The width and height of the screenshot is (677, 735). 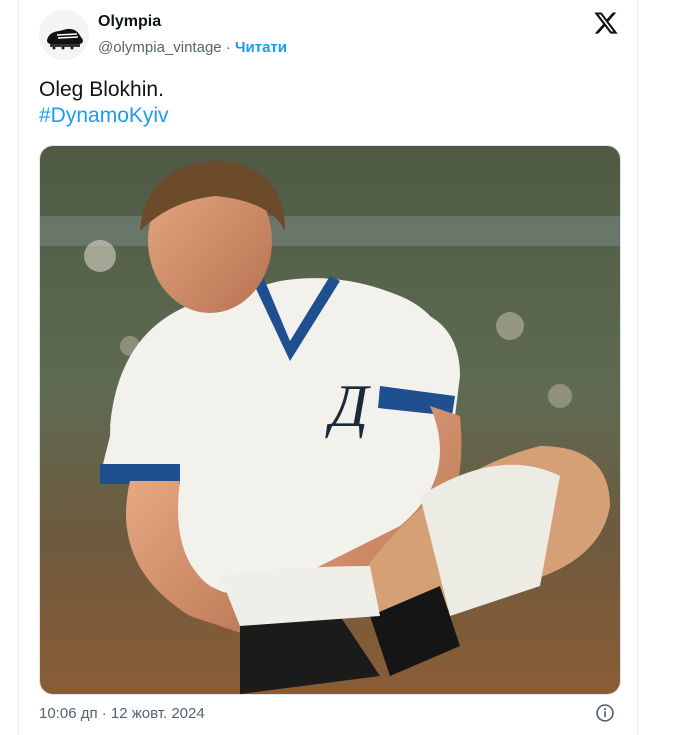 What do you see at coordinates (101, 89) in the screenshot?
I see `tweet-text-line: Oleg Blokhin.` at bounding box center [101, 89].